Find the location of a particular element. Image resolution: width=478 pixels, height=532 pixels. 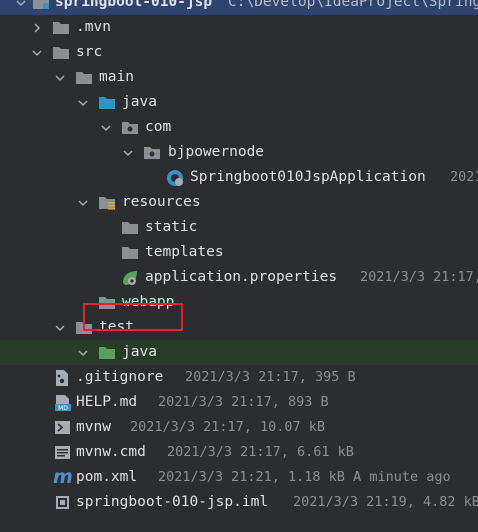

file-meta: 2021/3/3 21:17, 893 B is located at coordinates (243, 402).